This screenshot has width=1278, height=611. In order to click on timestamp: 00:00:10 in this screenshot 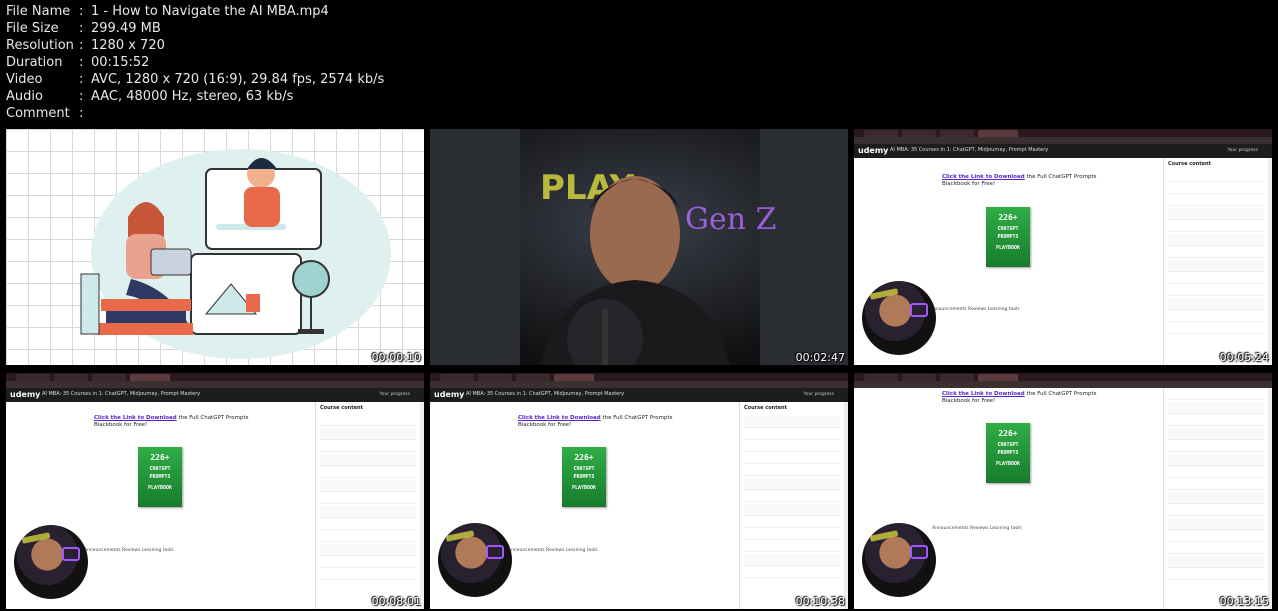, I will do `click(396, 357)`.